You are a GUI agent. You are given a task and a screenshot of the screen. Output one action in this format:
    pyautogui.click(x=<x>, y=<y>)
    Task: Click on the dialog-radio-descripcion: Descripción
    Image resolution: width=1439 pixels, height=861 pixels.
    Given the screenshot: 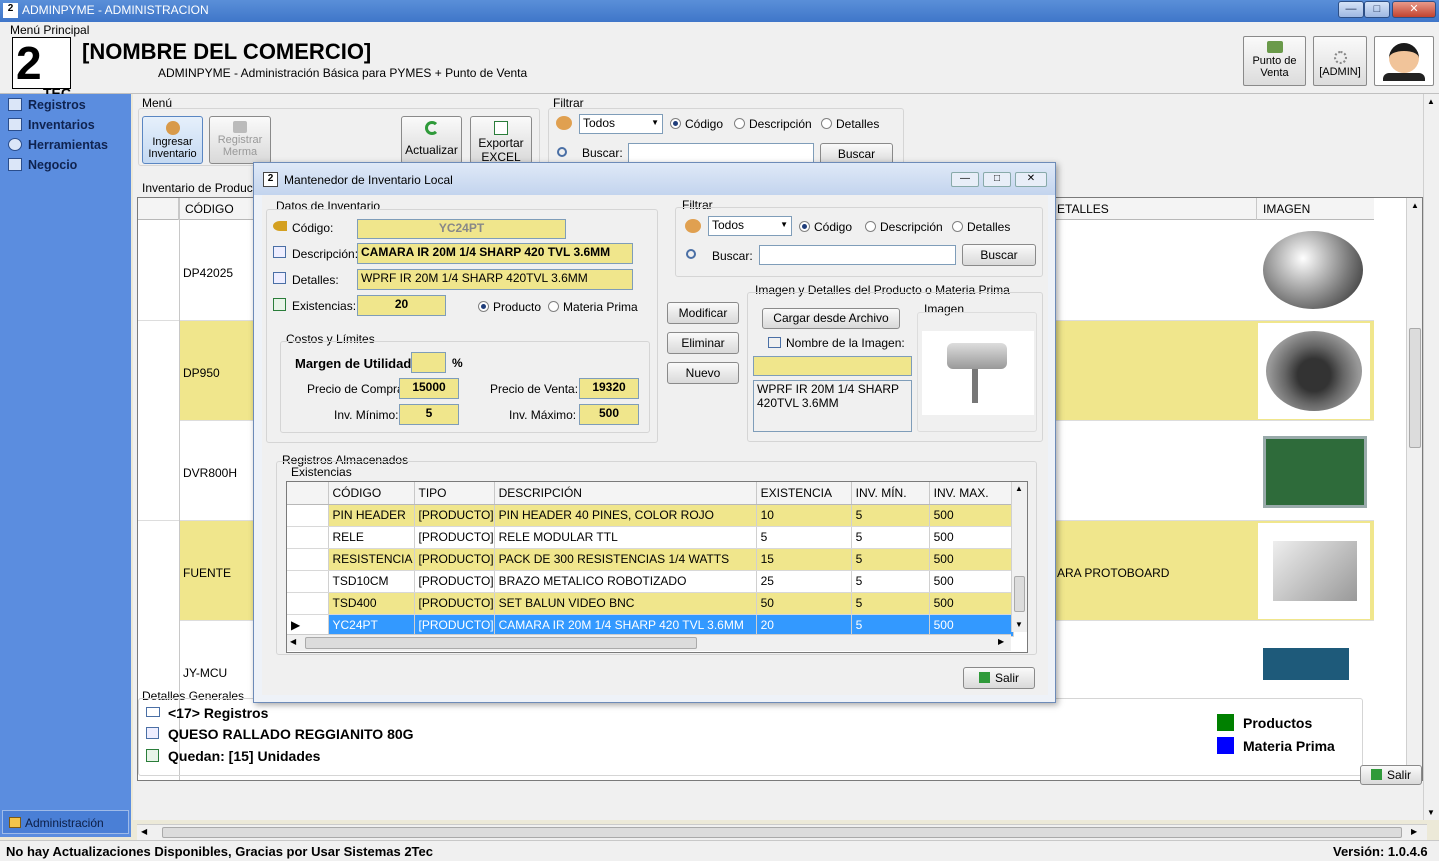 What is the action you would take?
    pyautogui.click(x=904, y=227)
    